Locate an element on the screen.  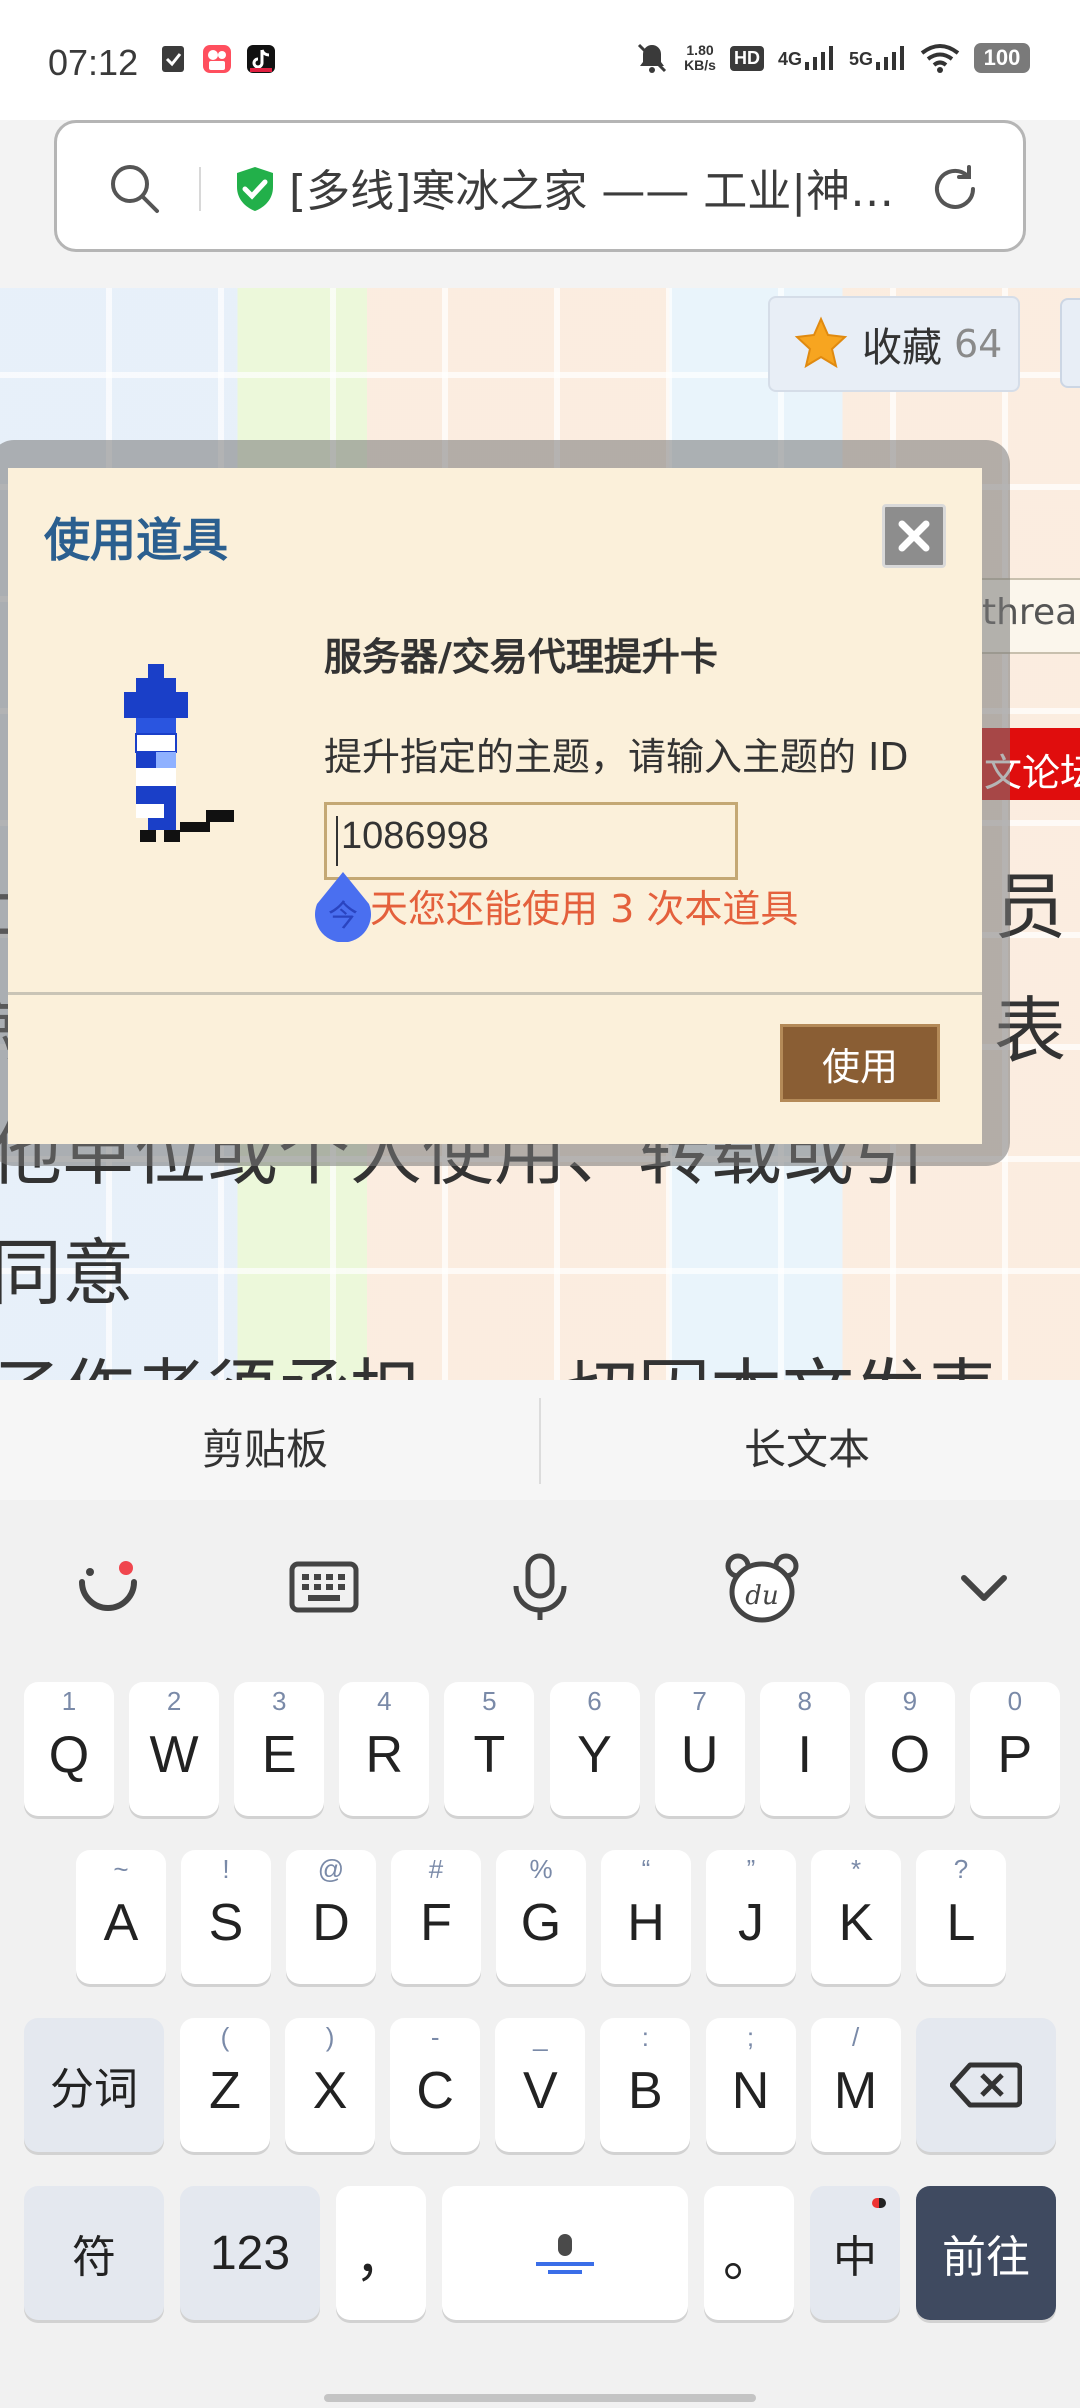
go-key: 前往 is located at coordinates (986, 2253).